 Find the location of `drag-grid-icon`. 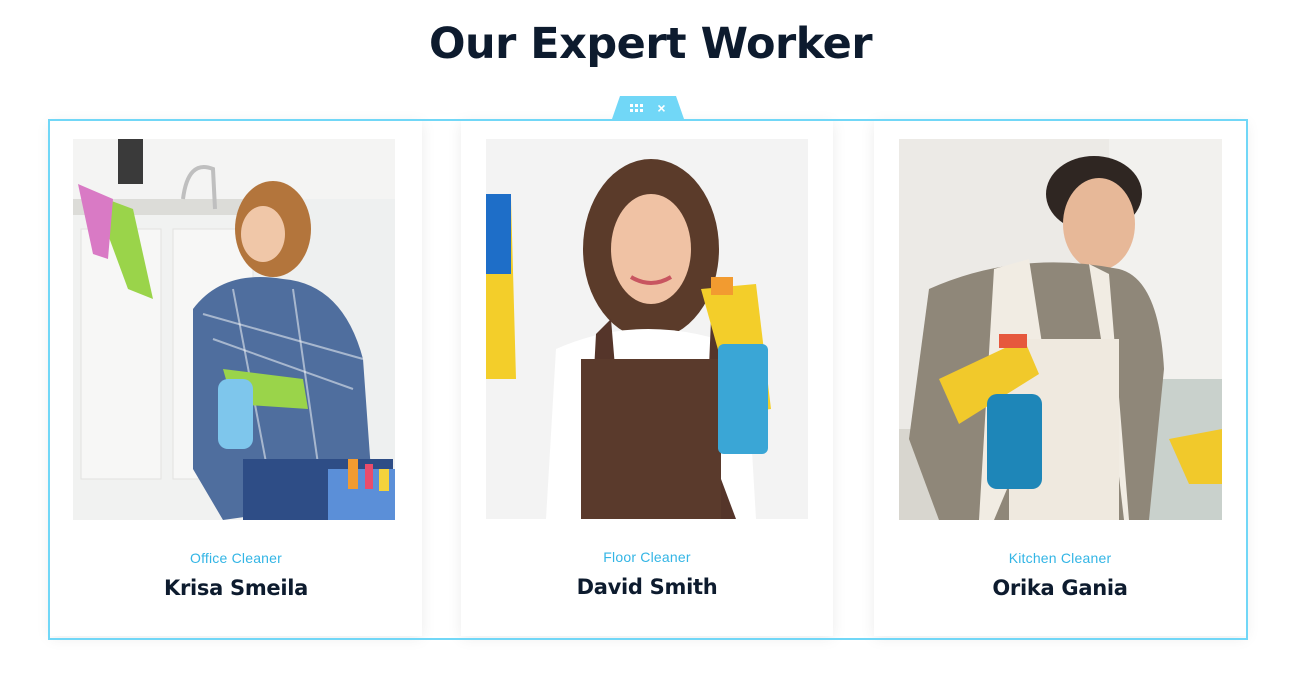

drag-grid-icon is located at coordinates (637, 107).